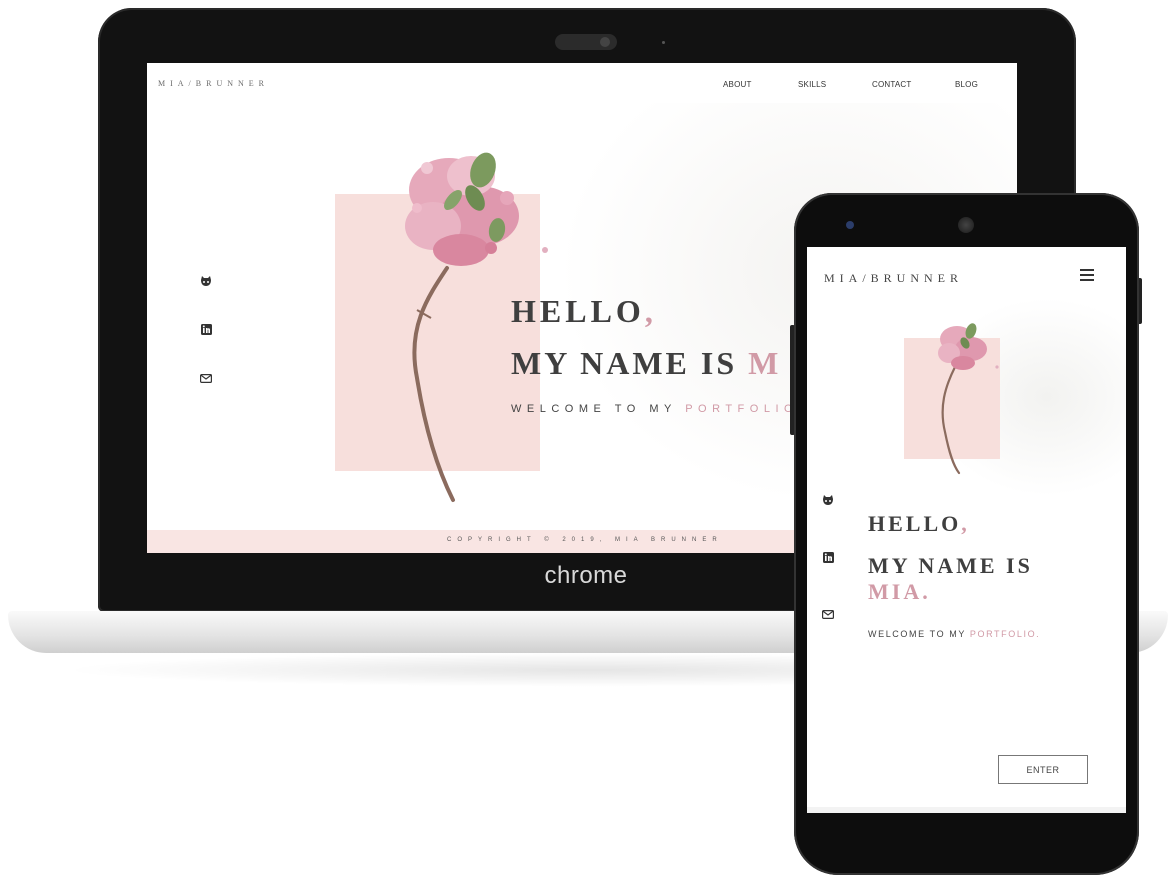 The height and width of the screenshot is (878, 1176). I want to click on mobile-footer-strip, so click(966, 810).